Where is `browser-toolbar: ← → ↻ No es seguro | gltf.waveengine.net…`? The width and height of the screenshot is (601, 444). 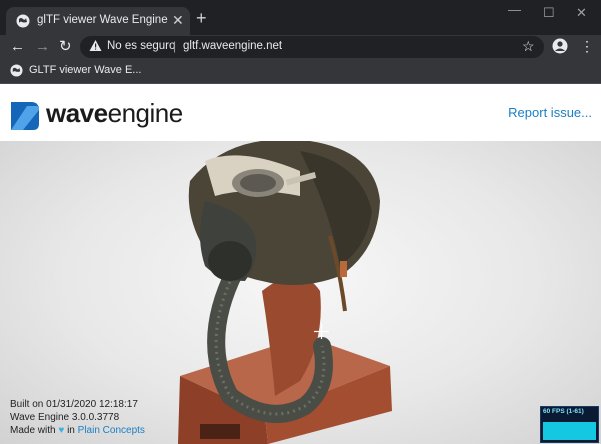 browser-toolbar: ← → ↻ No es seguro | gltf.waveengine.net… is located at coordinates (300, 47).